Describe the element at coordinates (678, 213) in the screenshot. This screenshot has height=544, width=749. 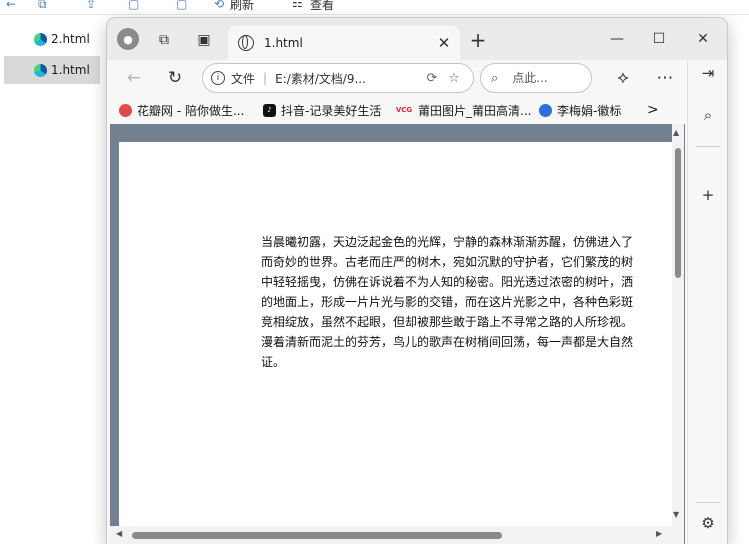
I see `vertical-scroll-thumb` at that location.